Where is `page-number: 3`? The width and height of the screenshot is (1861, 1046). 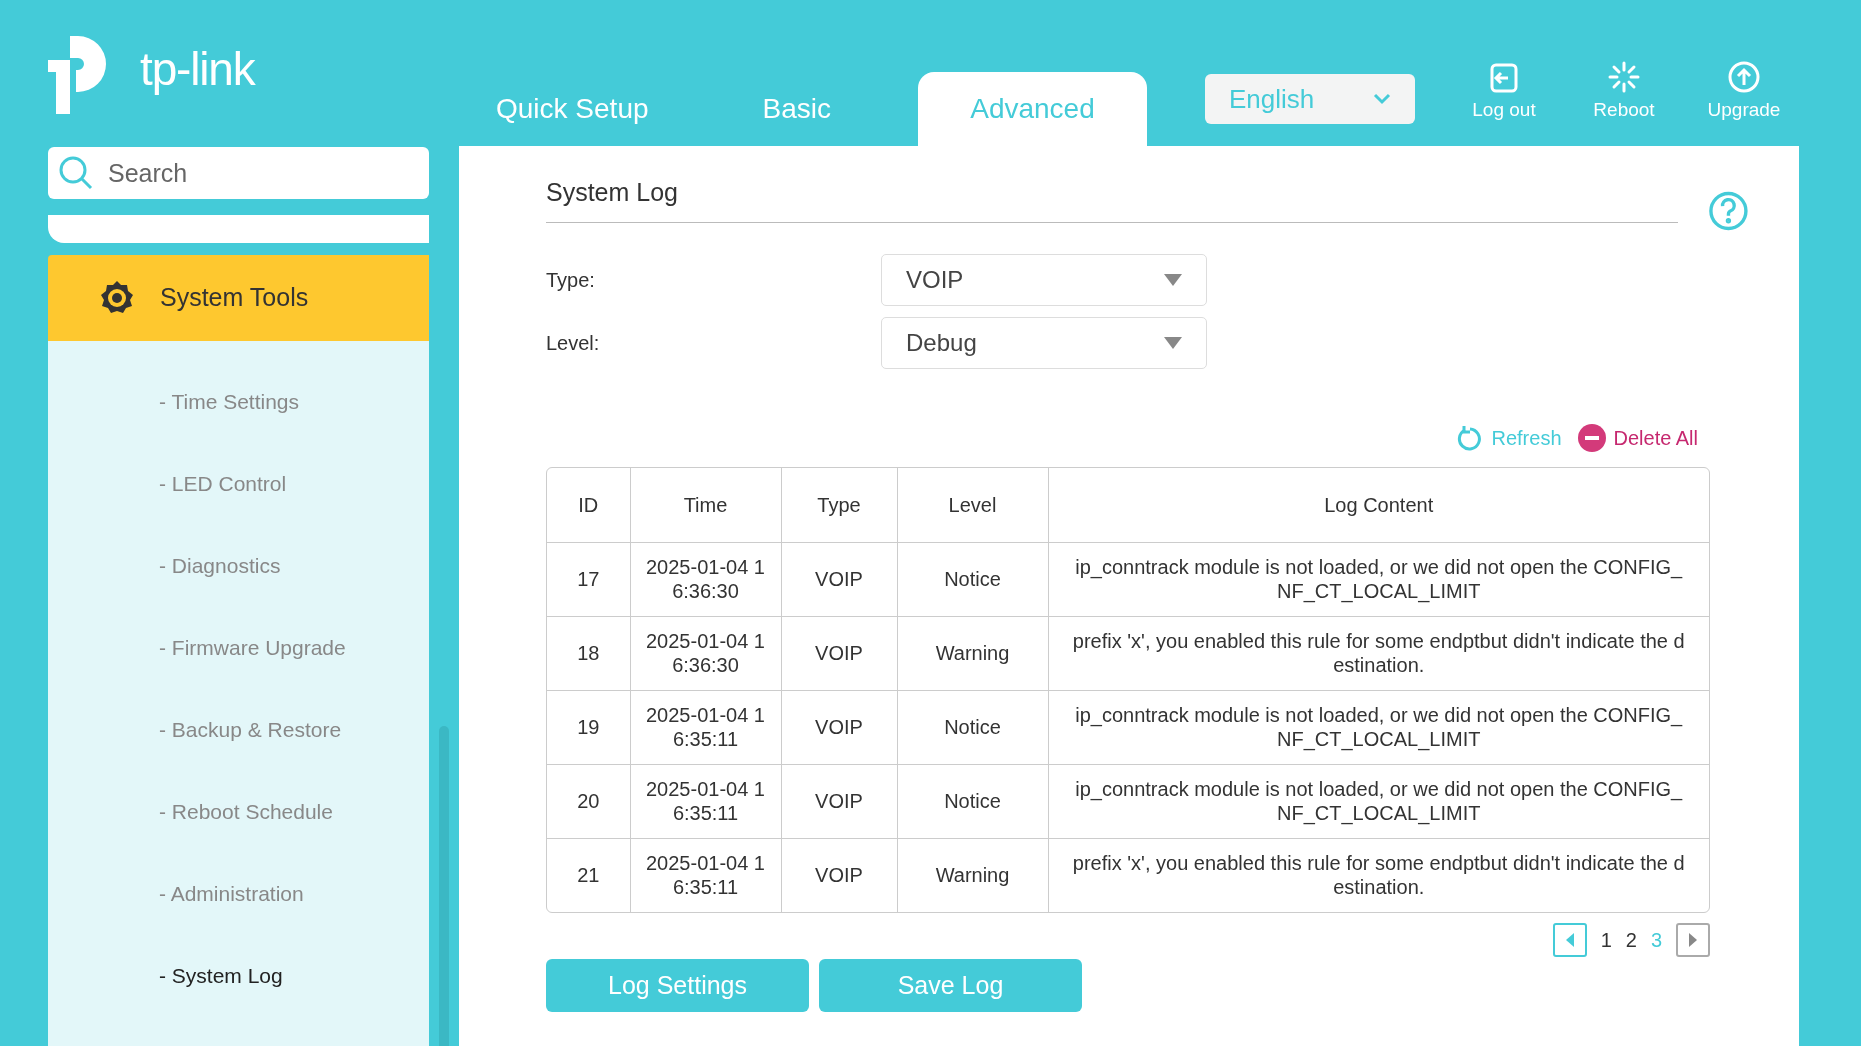 page-number: 3 is located at coordinates (1656, 940).